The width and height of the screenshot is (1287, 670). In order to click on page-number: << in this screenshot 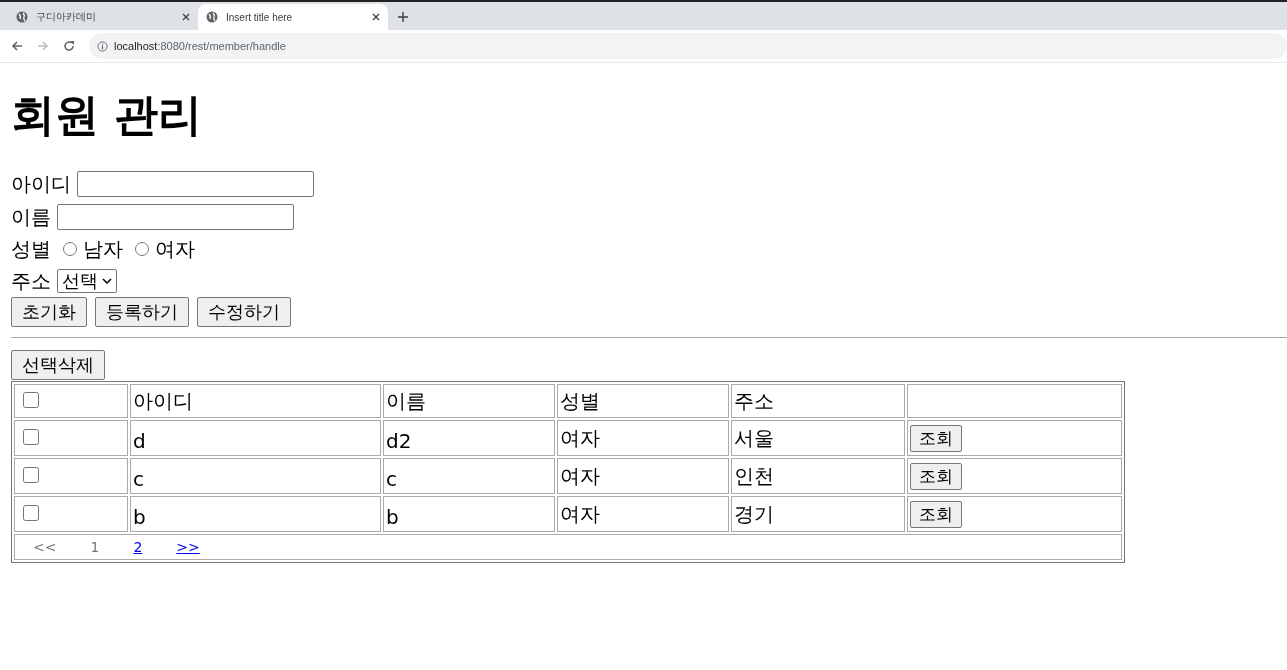, I will do `click(45, 547)`.